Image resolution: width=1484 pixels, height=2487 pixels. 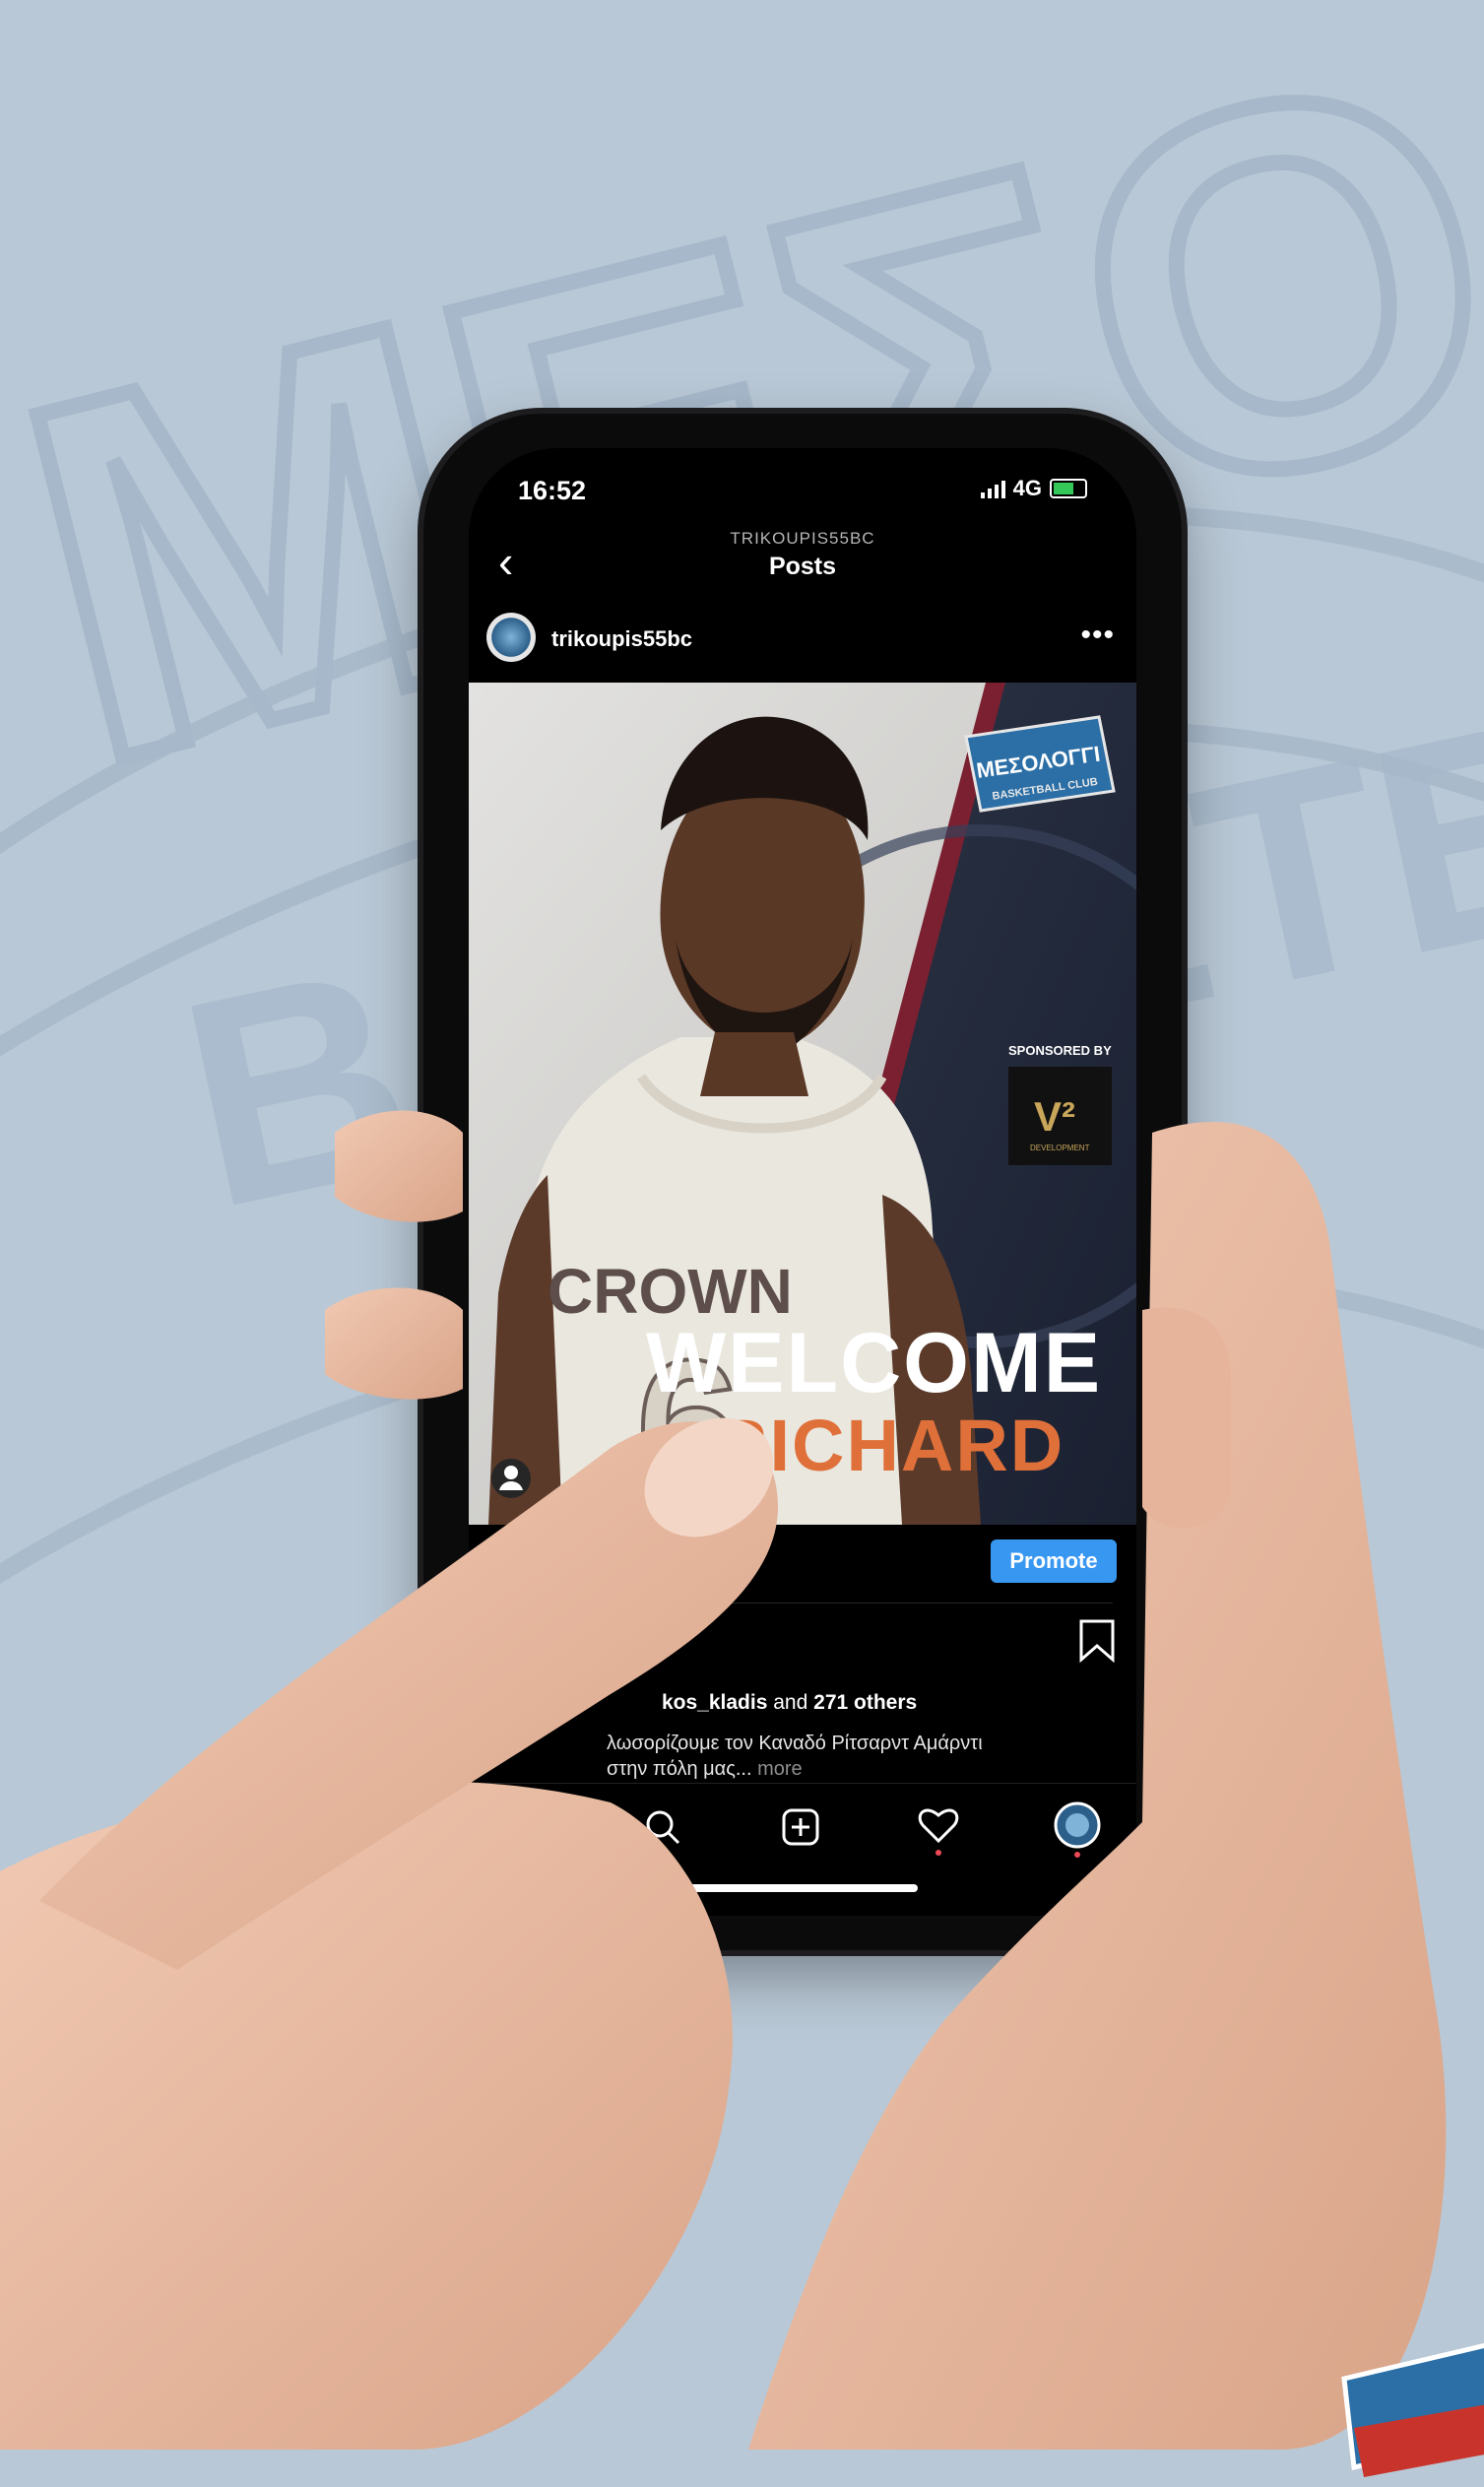 I want to click on post-header: trikoupis55bc •••, so click(x=802, y=640).